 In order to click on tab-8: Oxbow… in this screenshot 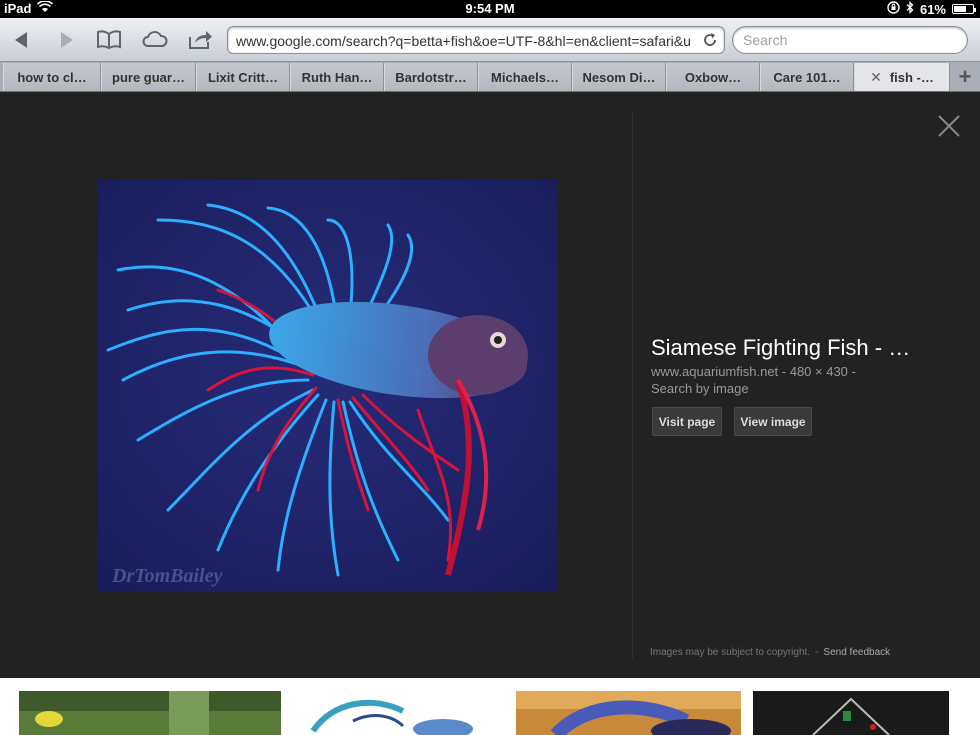, I will do `click(713, 77)`.